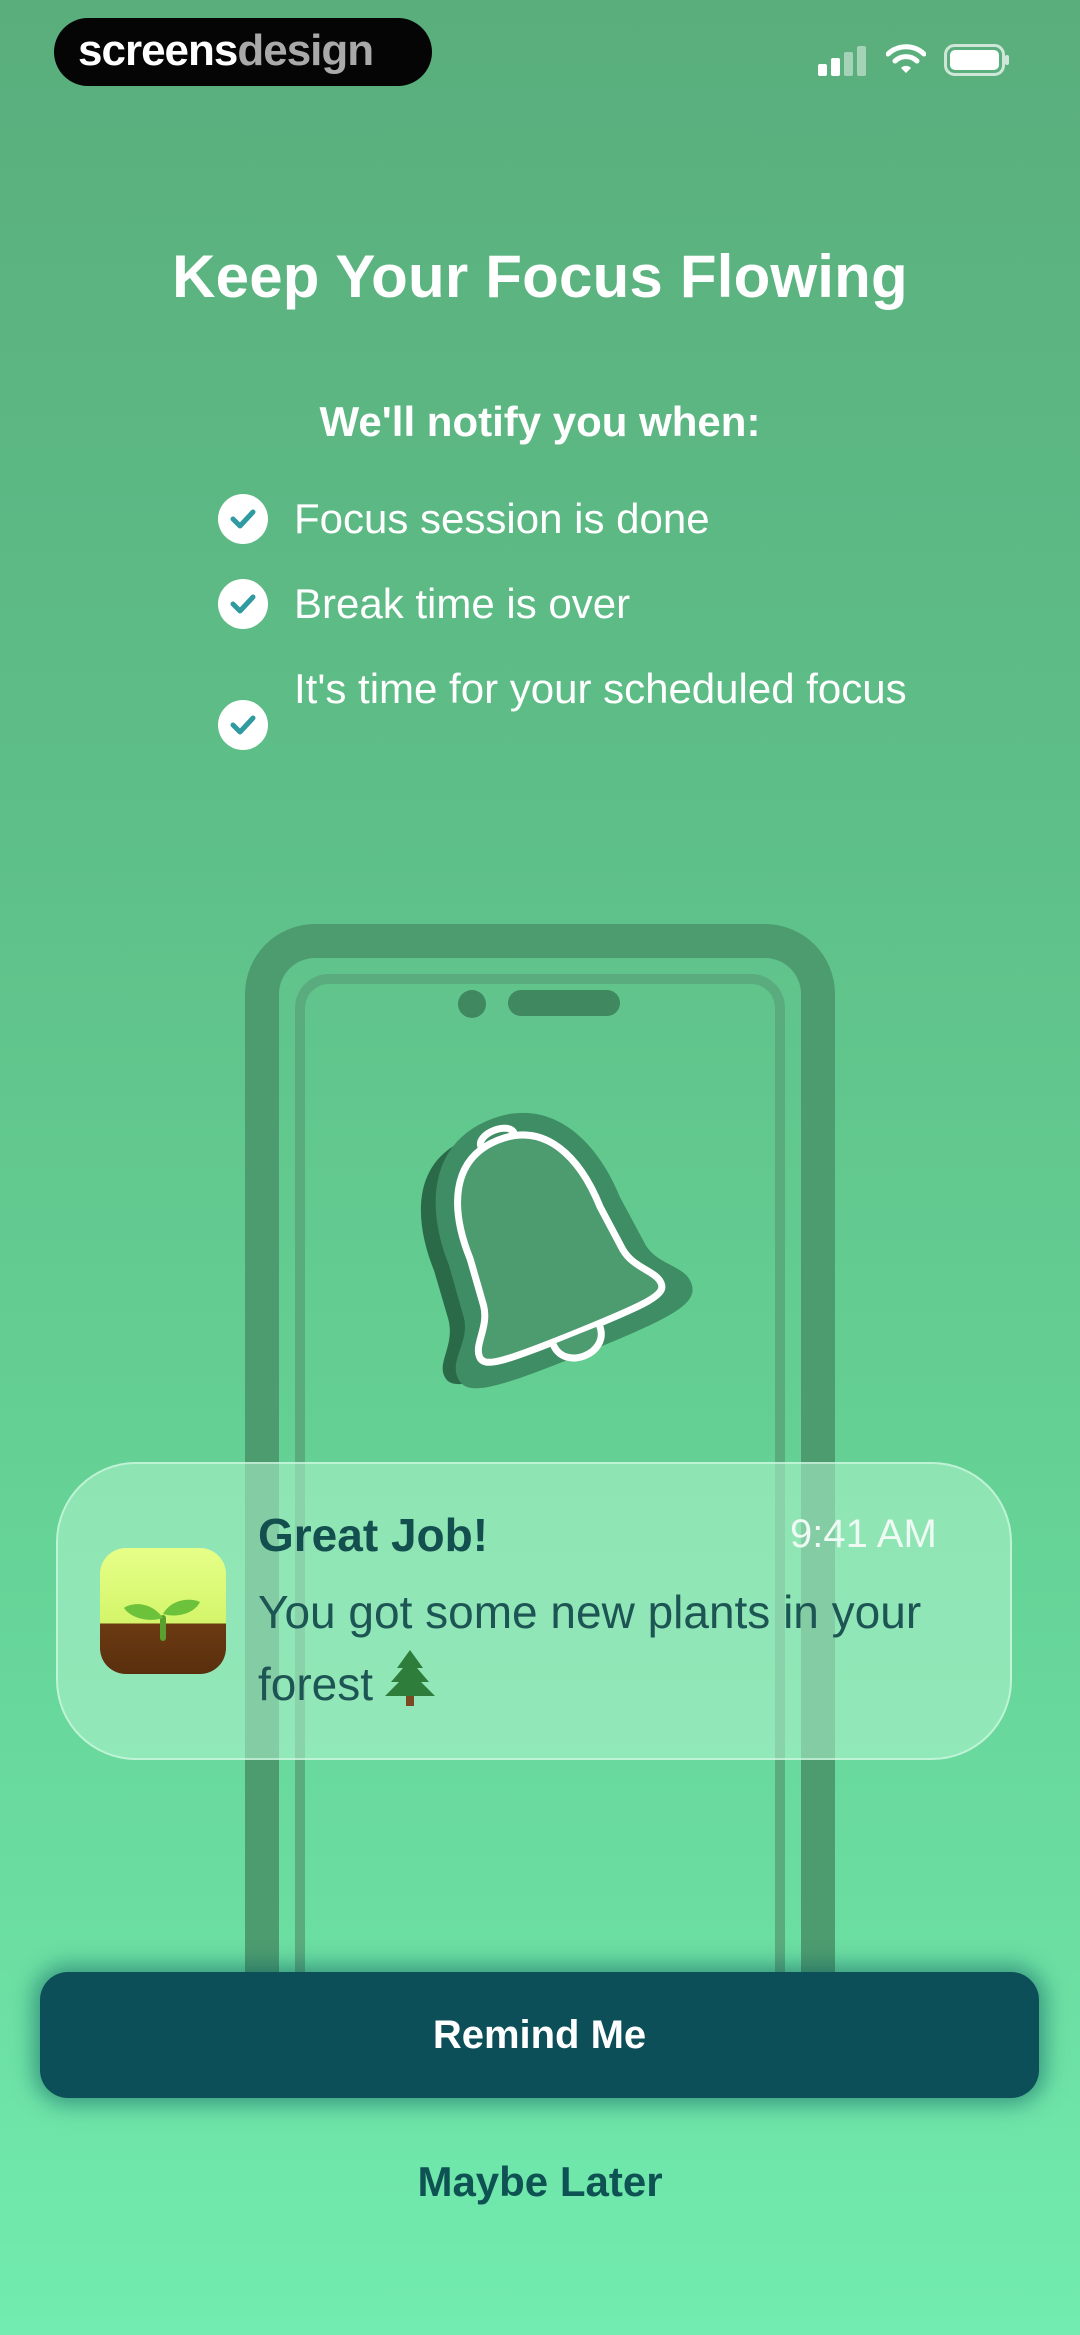  Describe the element at coordinates (540, 276) in the screenshot. I see `page-title: Keep Your Focus Flowing` at that location.